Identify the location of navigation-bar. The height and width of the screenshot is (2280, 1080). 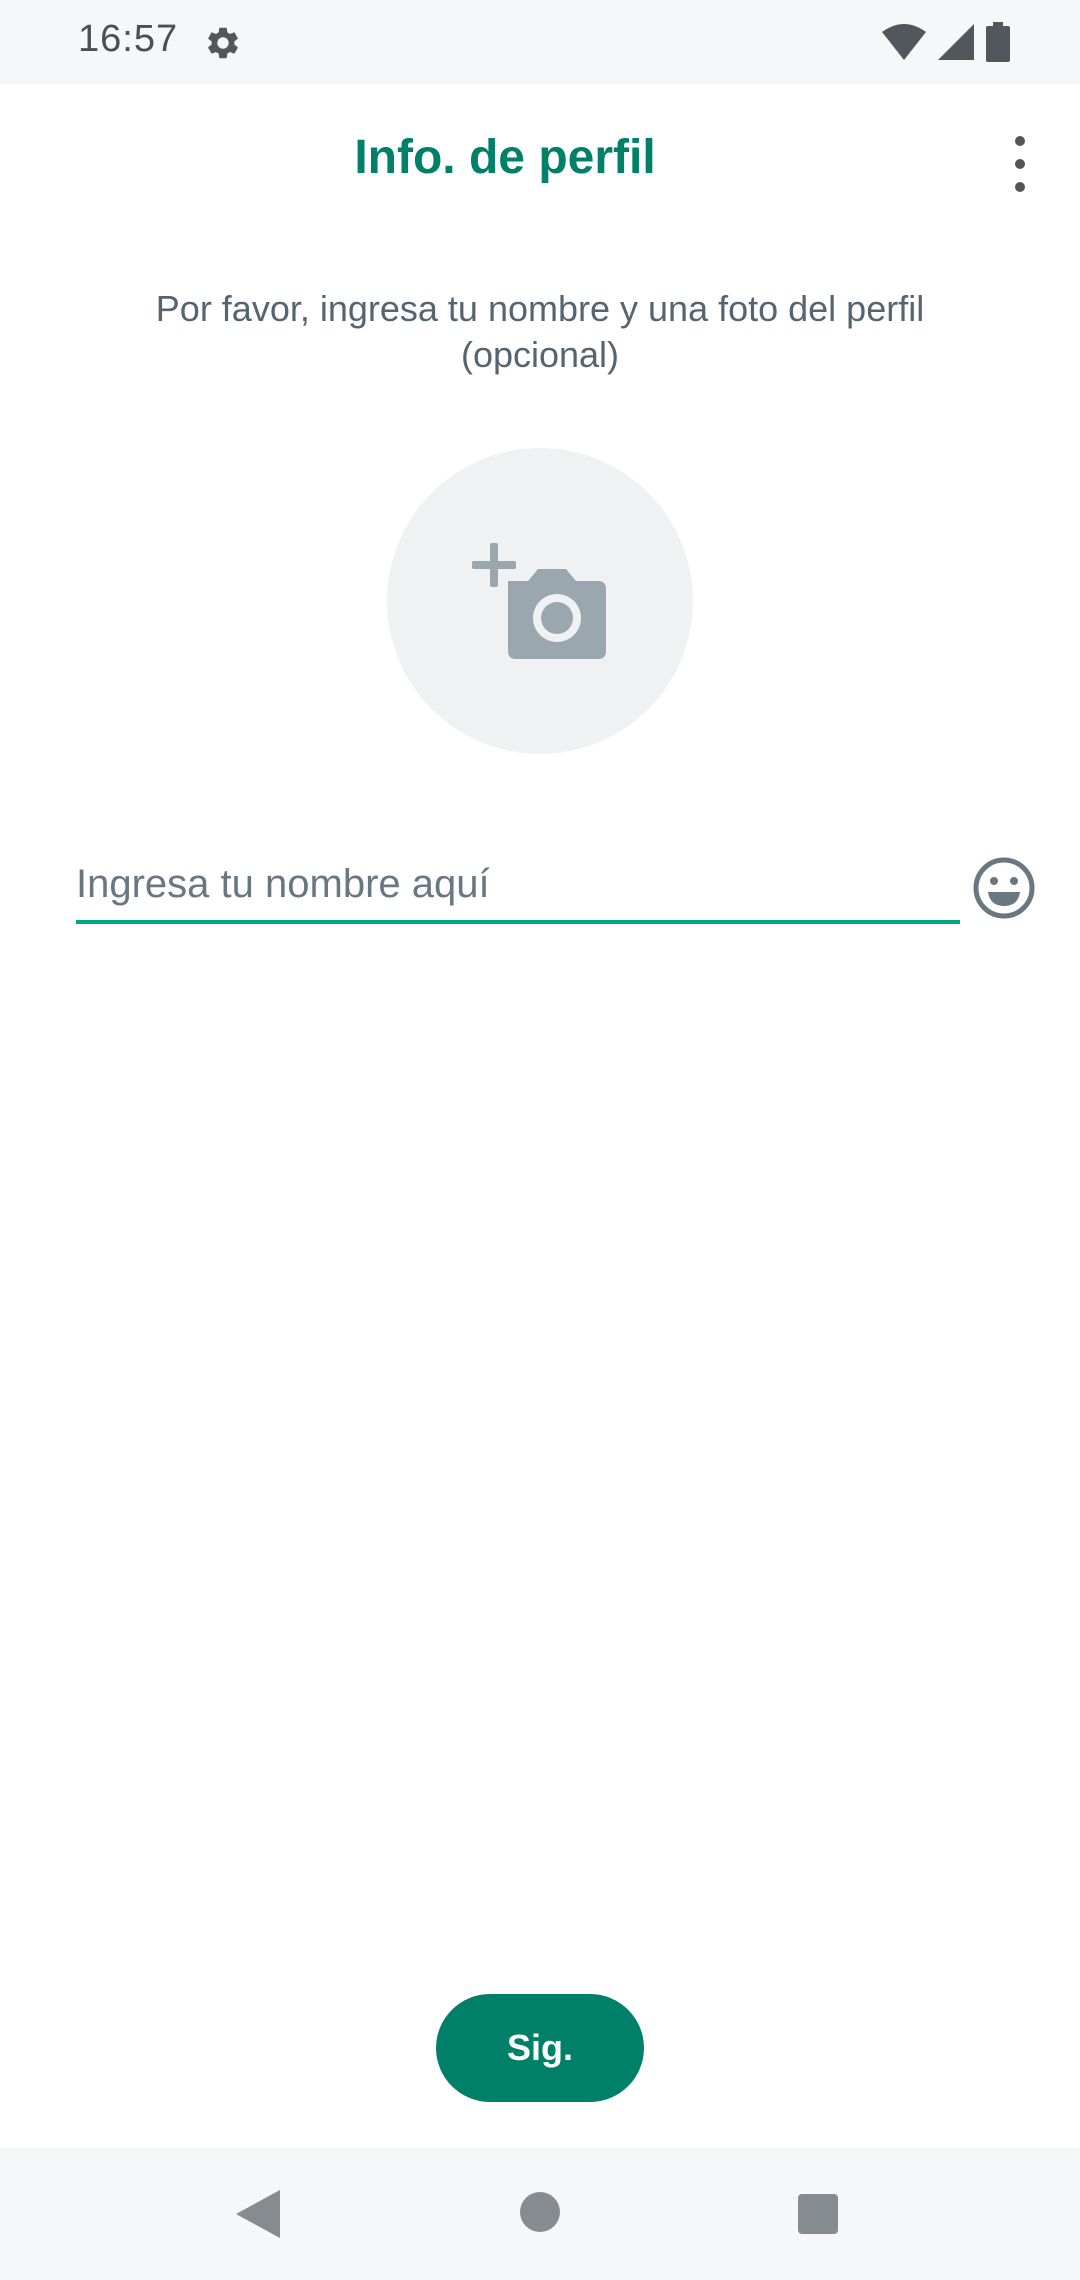
(540, 2214).